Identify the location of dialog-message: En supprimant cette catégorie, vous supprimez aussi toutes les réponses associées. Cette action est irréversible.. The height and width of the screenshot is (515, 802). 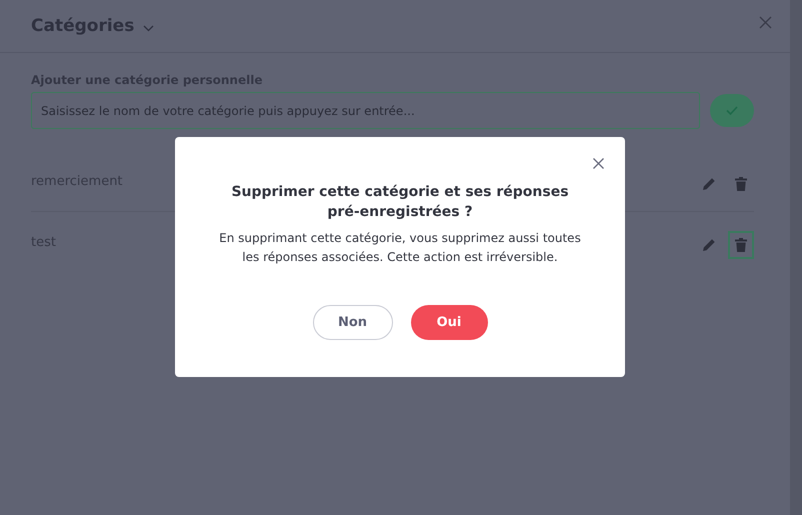
(400, 248).